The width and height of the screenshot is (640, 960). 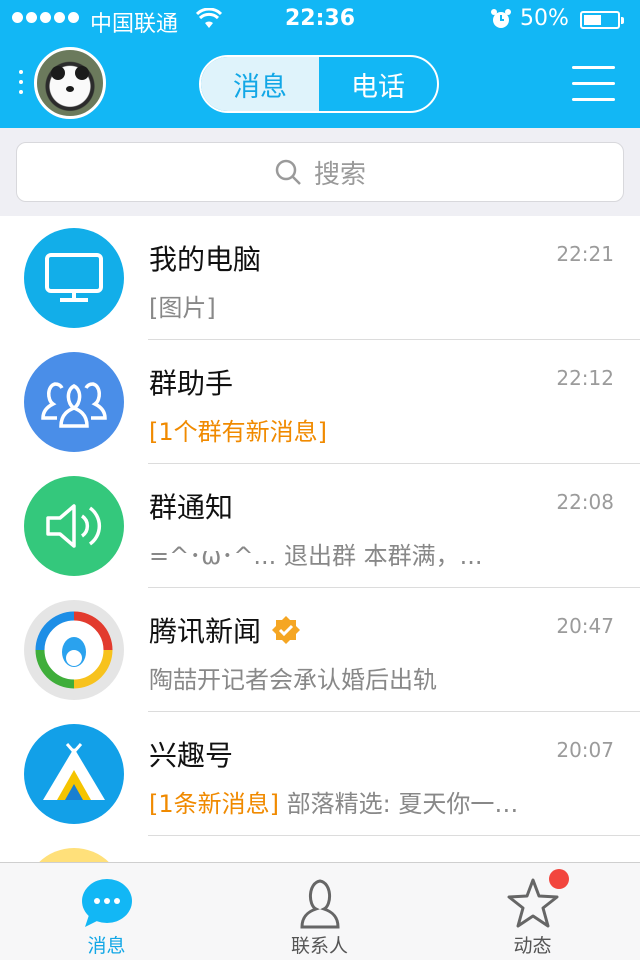 I want to click on conversation-row: 我的电脑 22:21 [图片], so click(x=320, y=278).